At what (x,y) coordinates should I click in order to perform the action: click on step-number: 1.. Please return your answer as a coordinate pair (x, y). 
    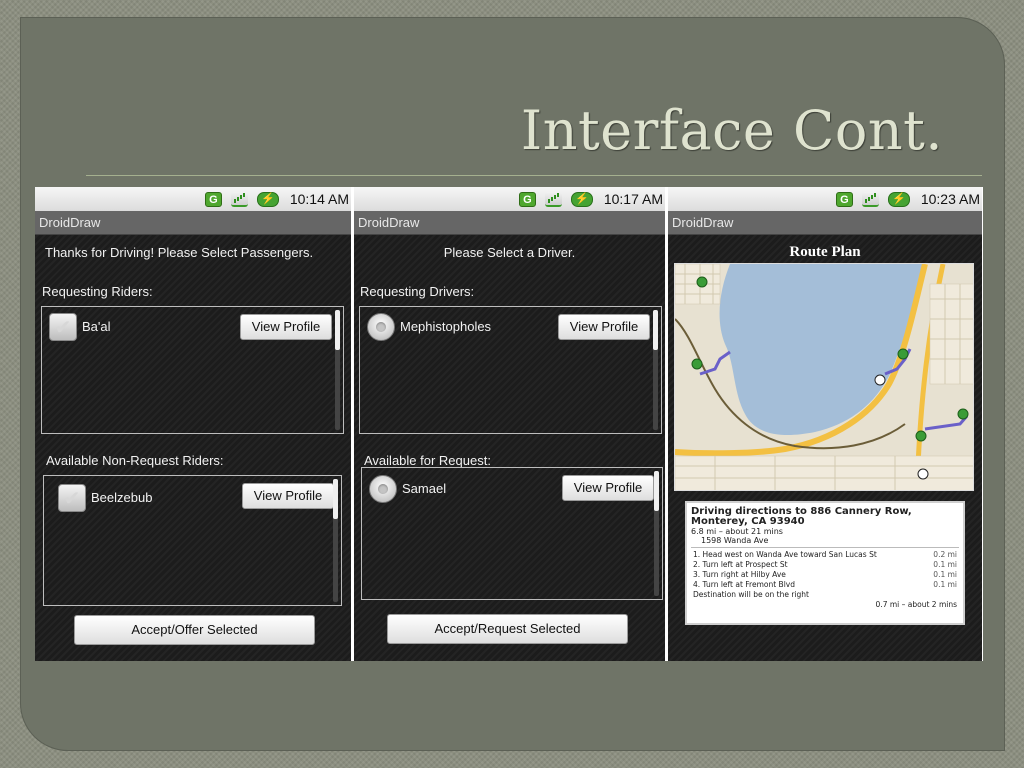
    Looking at the image, I should click on (697, 554).